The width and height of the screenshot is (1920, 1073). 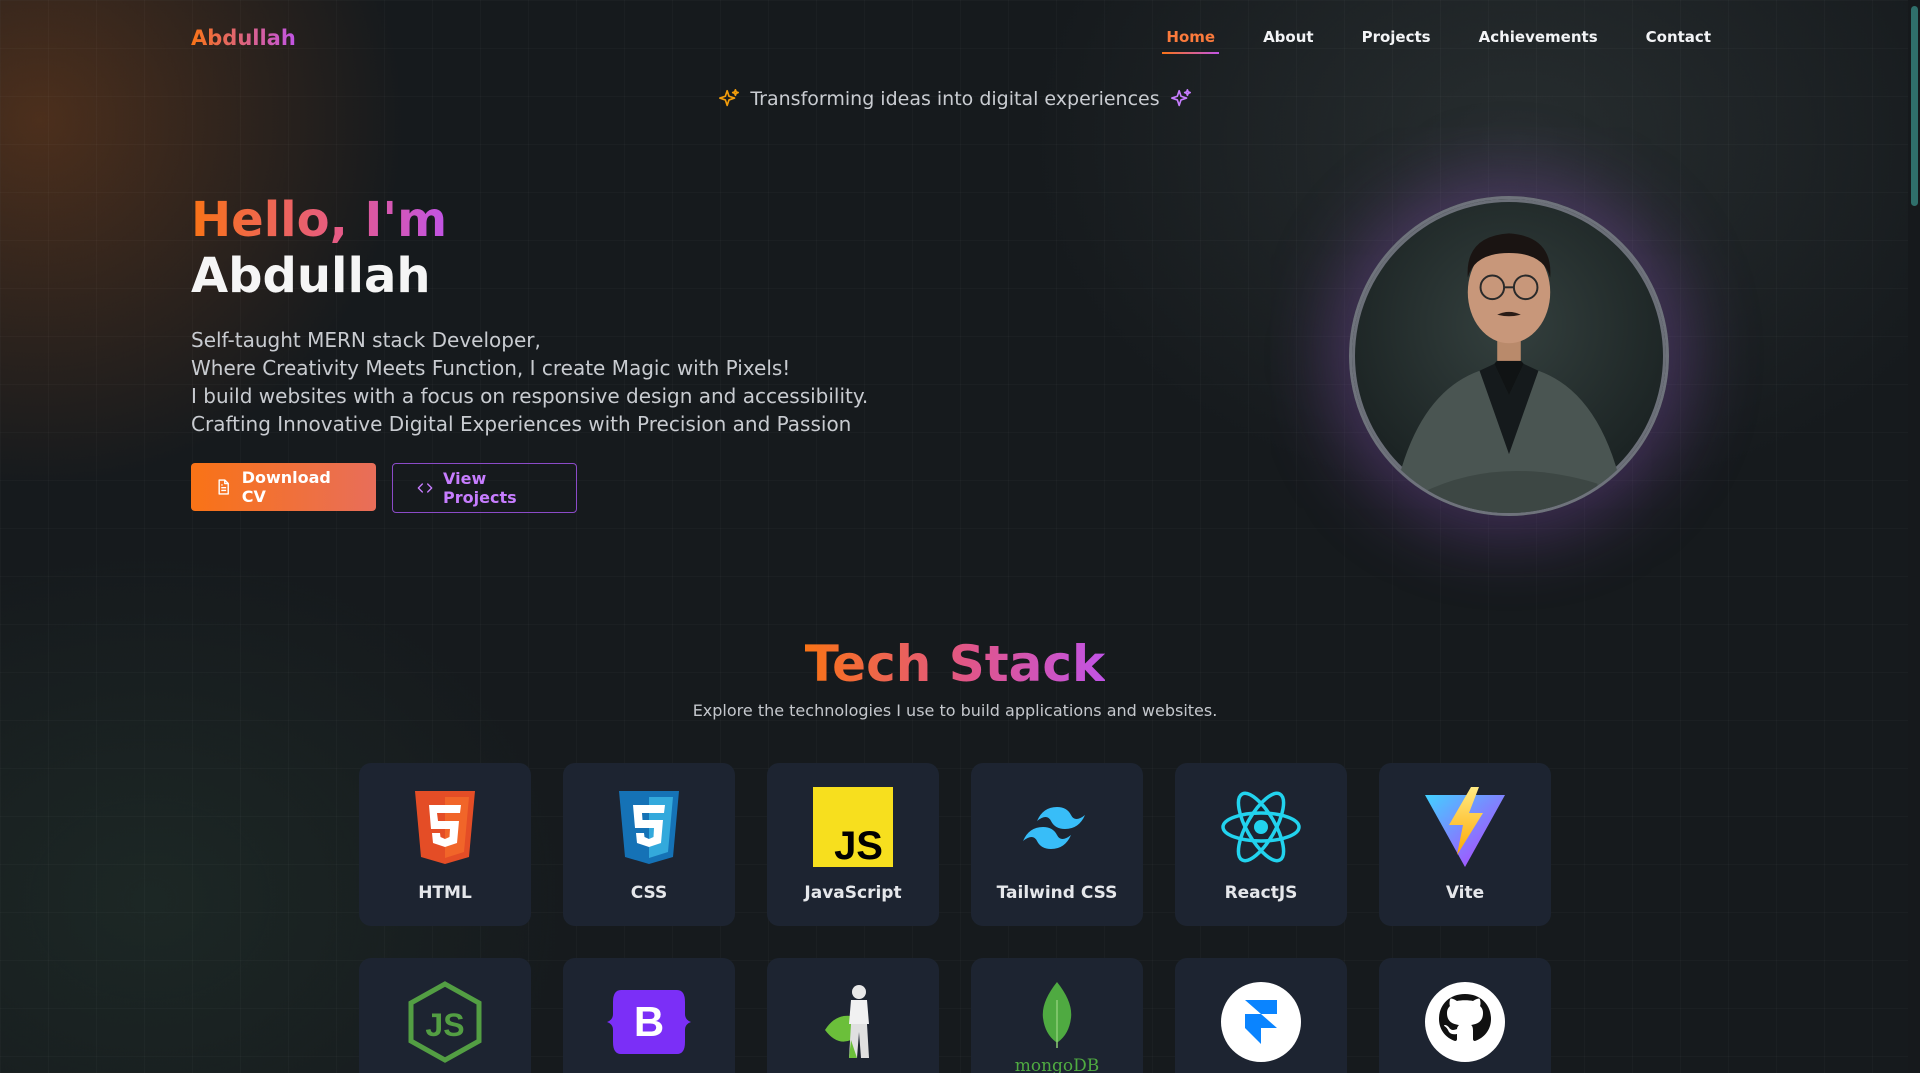 What do you see at coordinates (425, 488) in the screenshot?
I see `code-icon` at bounding box center [425, 488].